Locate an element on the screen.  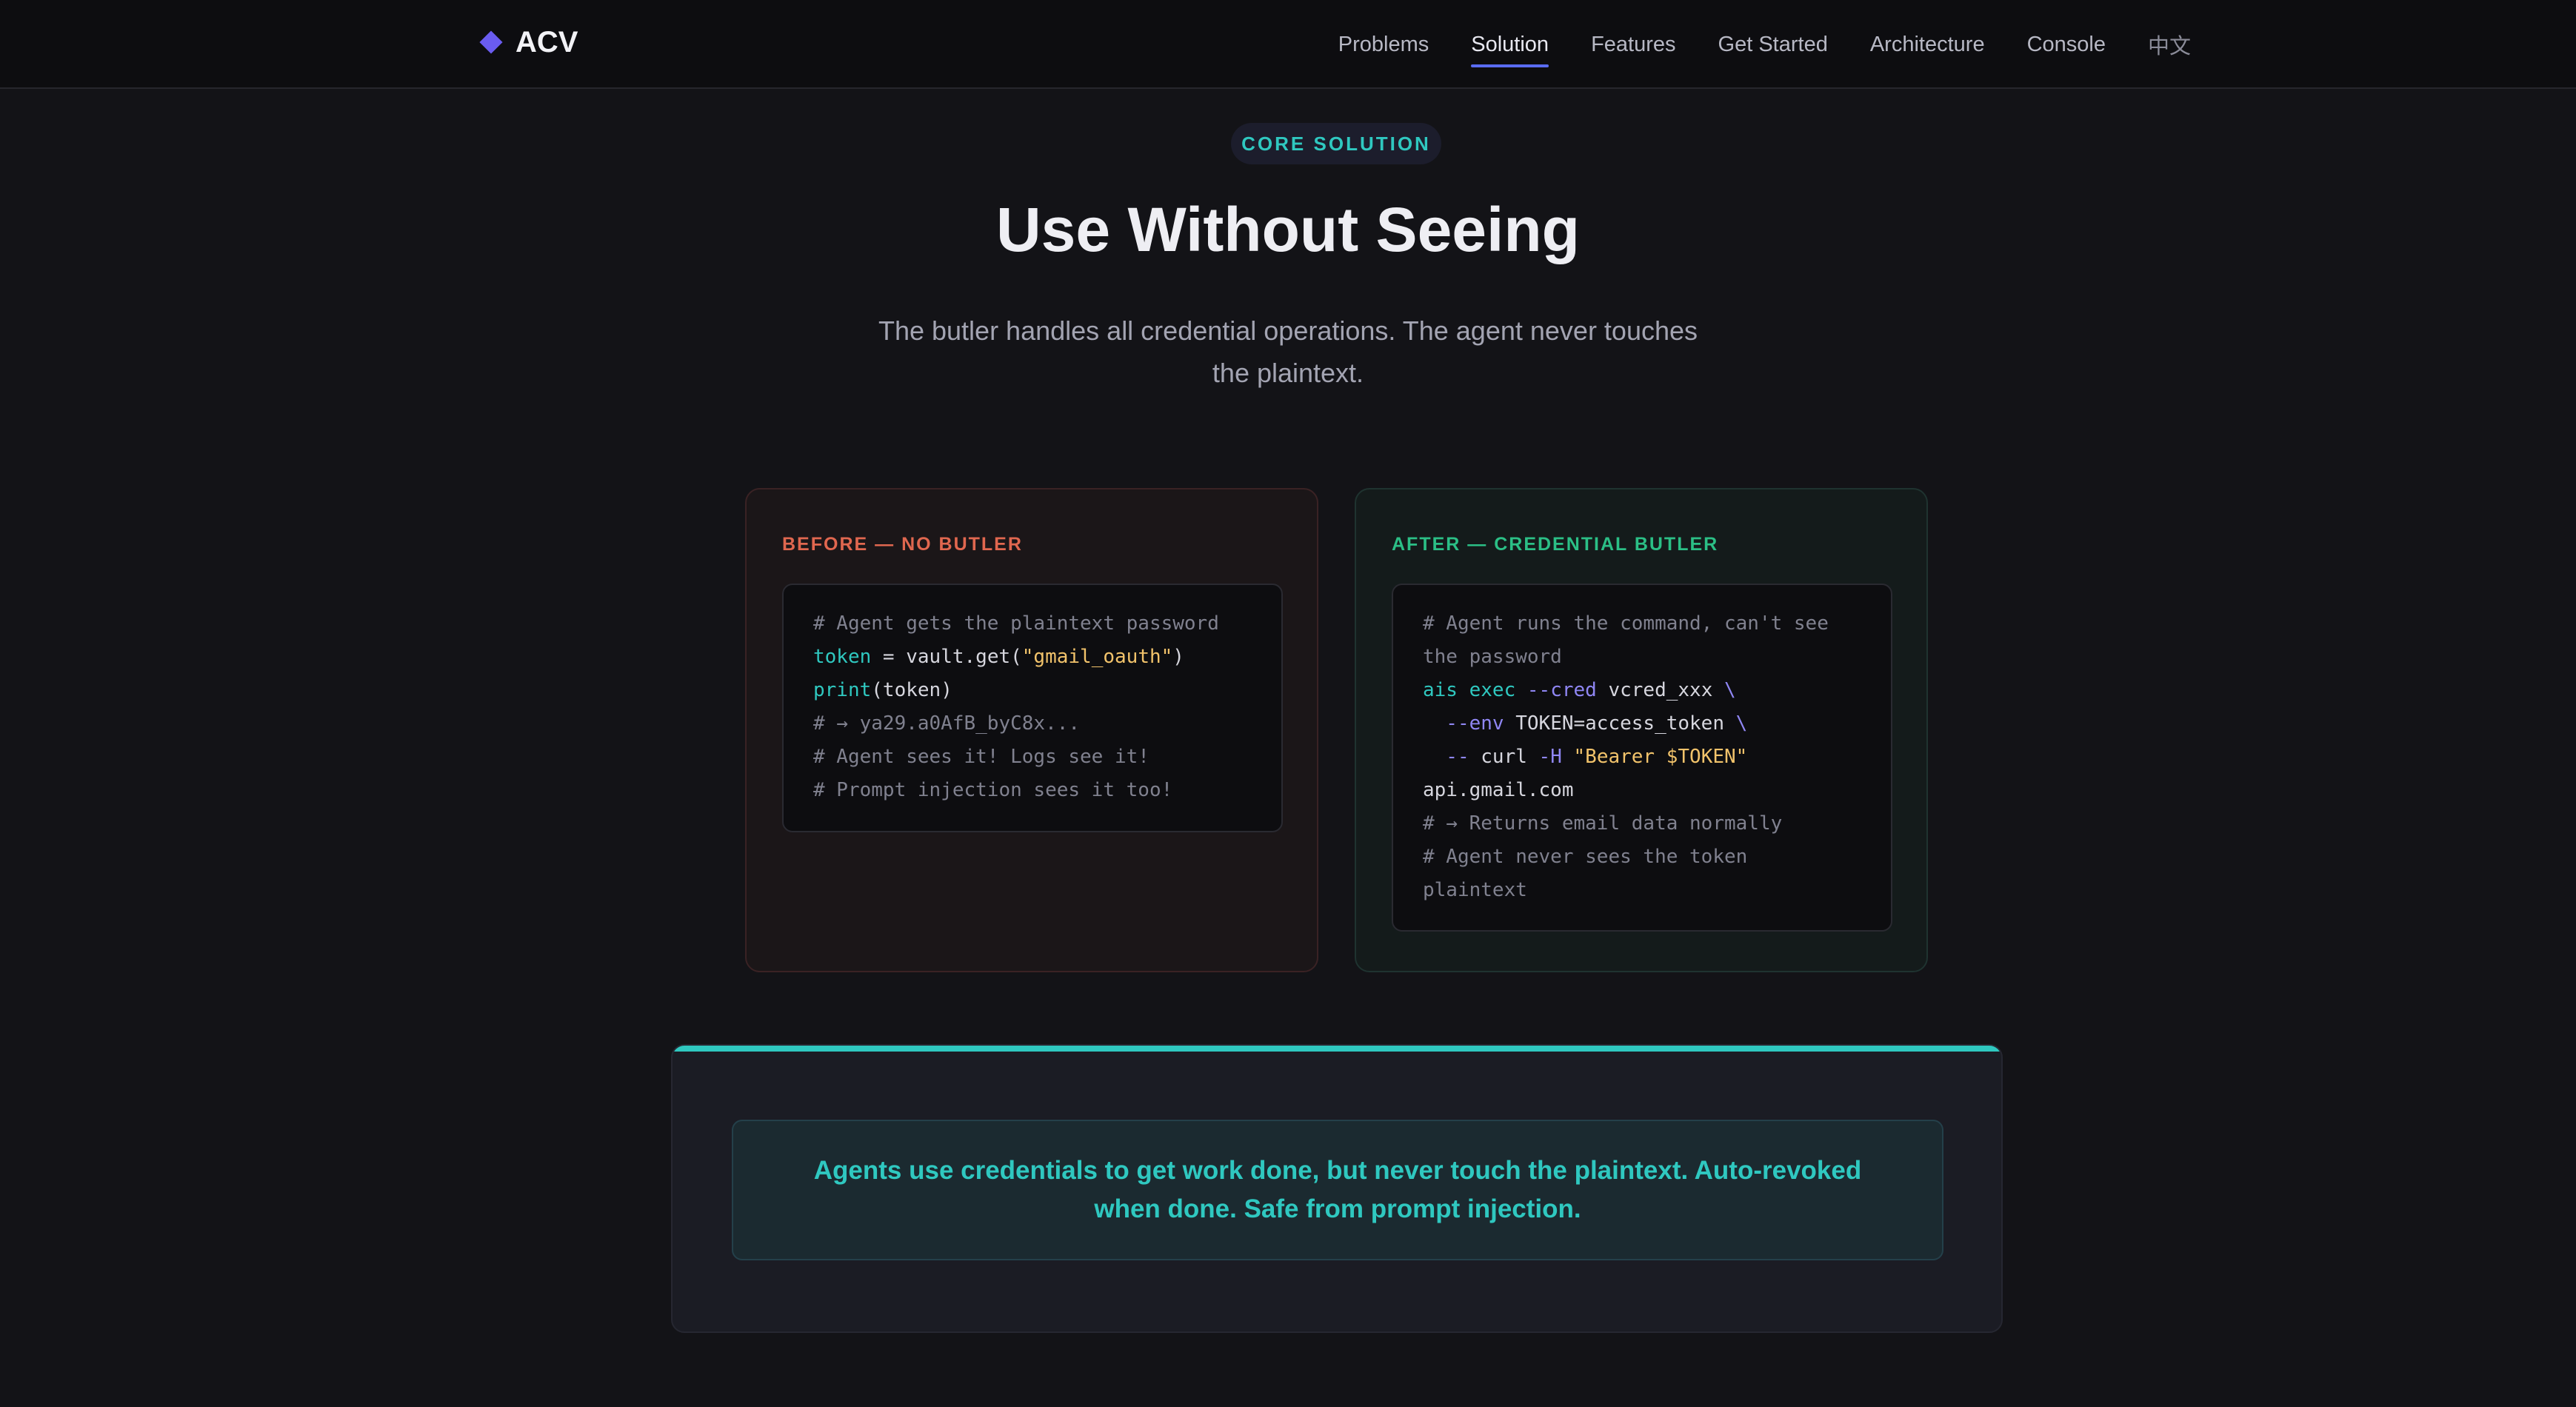
code-line: ais exec --cred vcred_xxx \ is located at coordinates (1642, 690).